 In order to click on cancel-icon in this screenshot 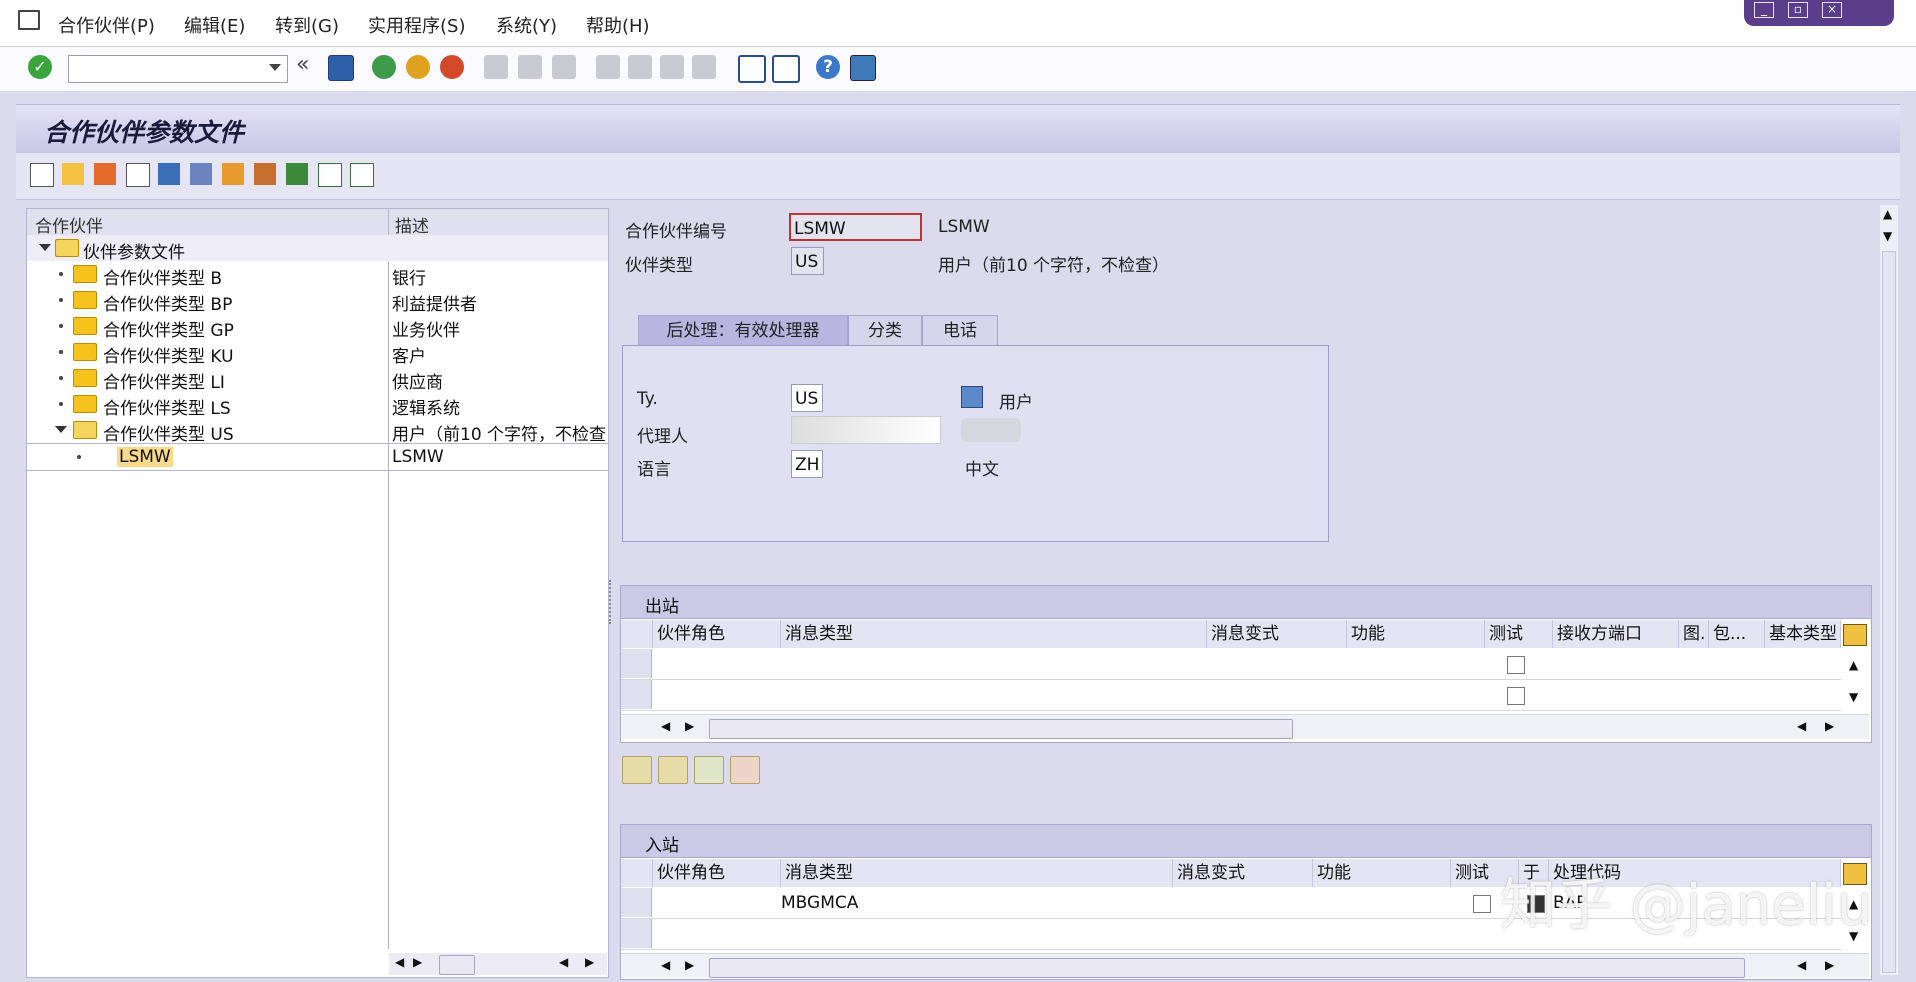, I will do `click(452, 67)`.